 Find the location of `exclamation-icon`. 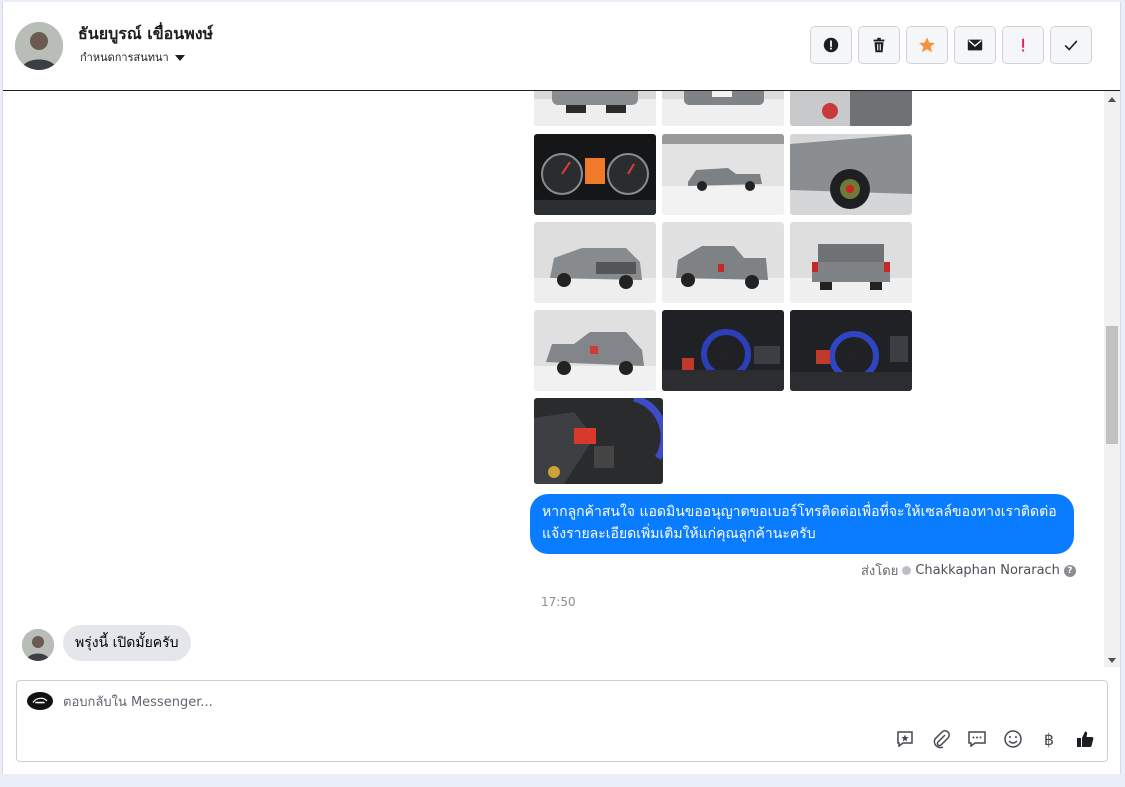

exclamation-icon is located at coordinates (1023, 45).